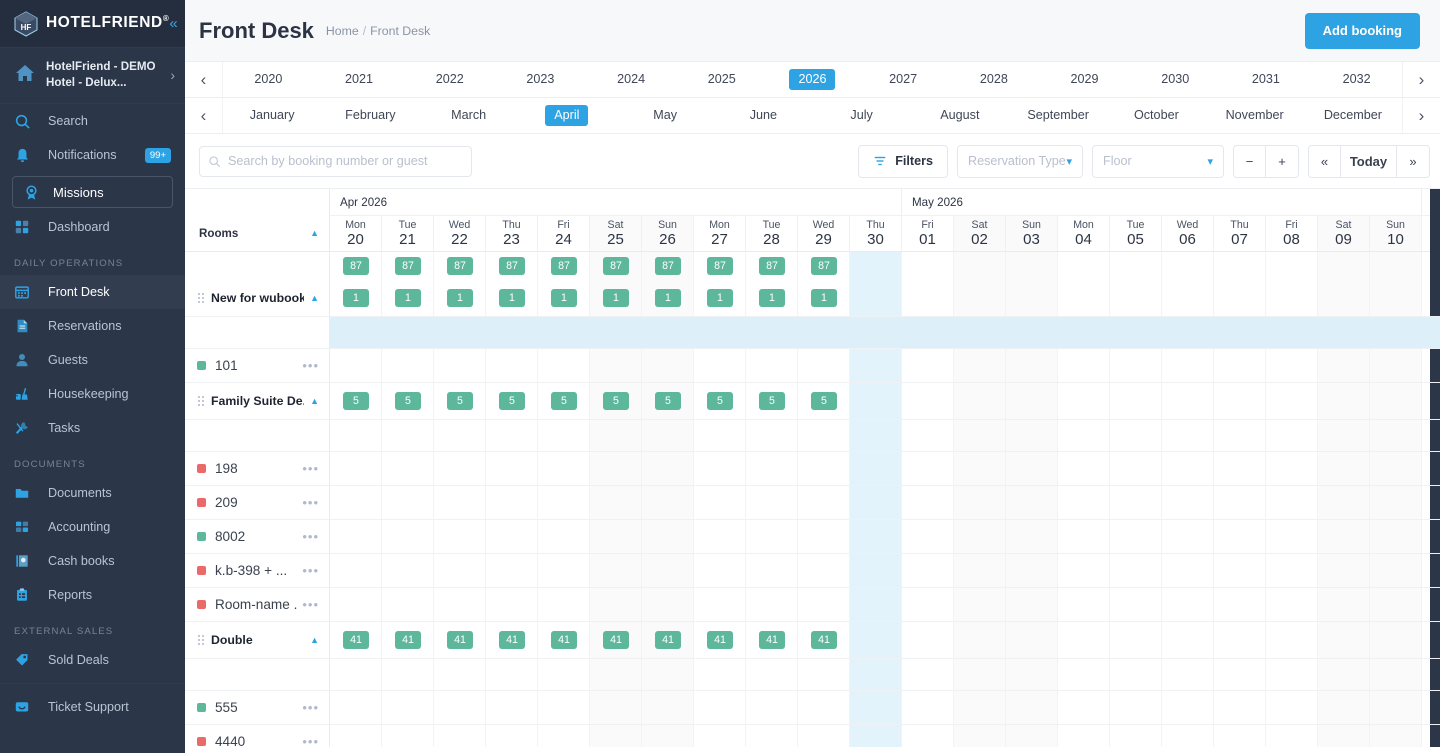 This screenshot has width=1440, height=753. I want to click on floor-select: Floor ▾, so click(1158, 161).